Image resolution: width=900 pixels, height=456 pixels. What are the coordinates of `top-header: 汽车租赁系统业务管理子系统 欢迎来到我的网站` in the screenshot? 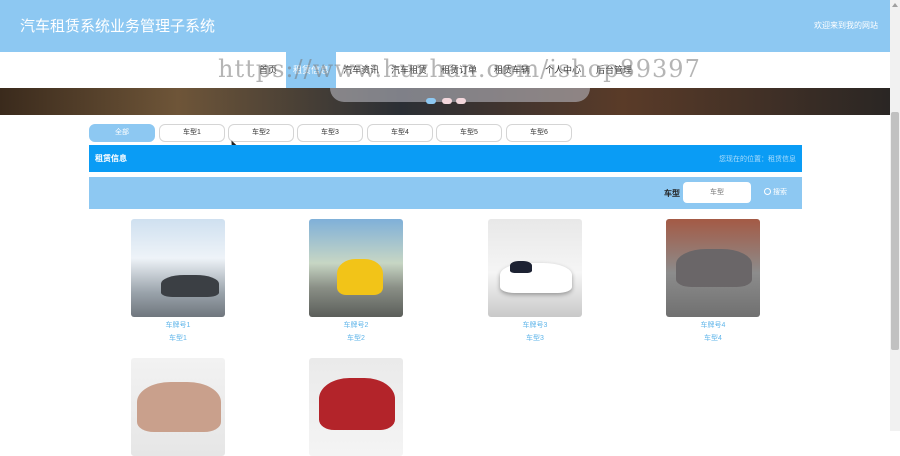 It's located at (445, 26).